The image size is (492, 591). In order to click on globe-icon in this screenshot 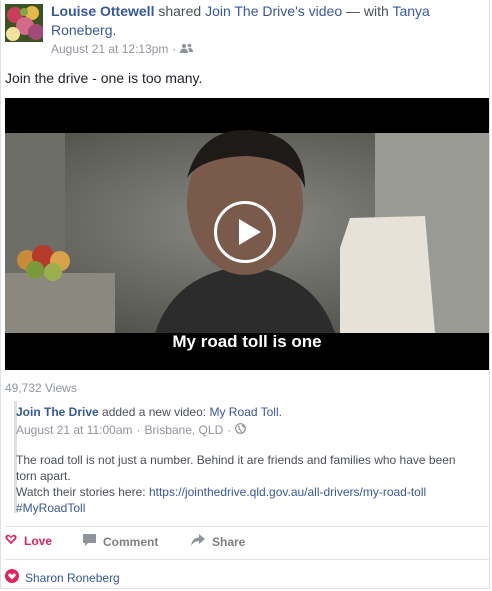, I will do `click(241, 430)`.